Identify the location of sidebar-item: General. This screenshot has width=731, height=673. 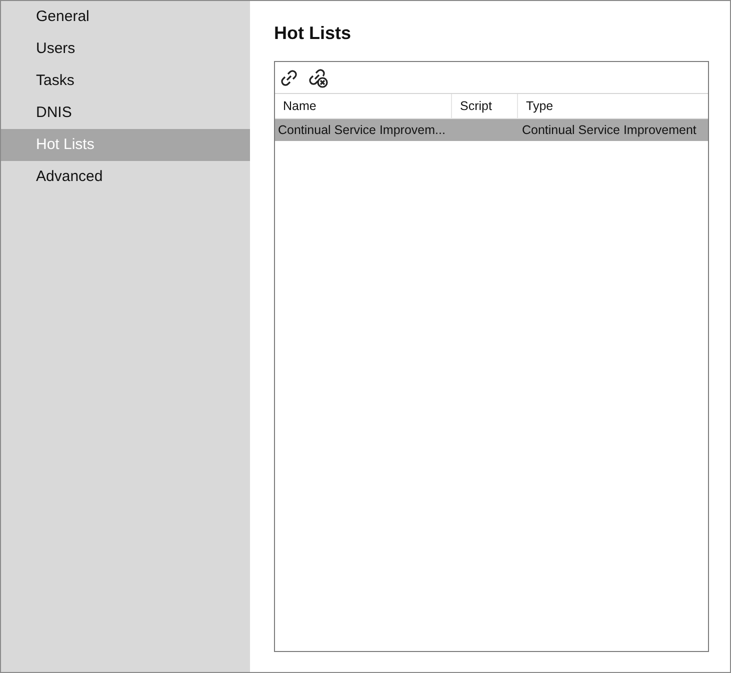
(125, 17).